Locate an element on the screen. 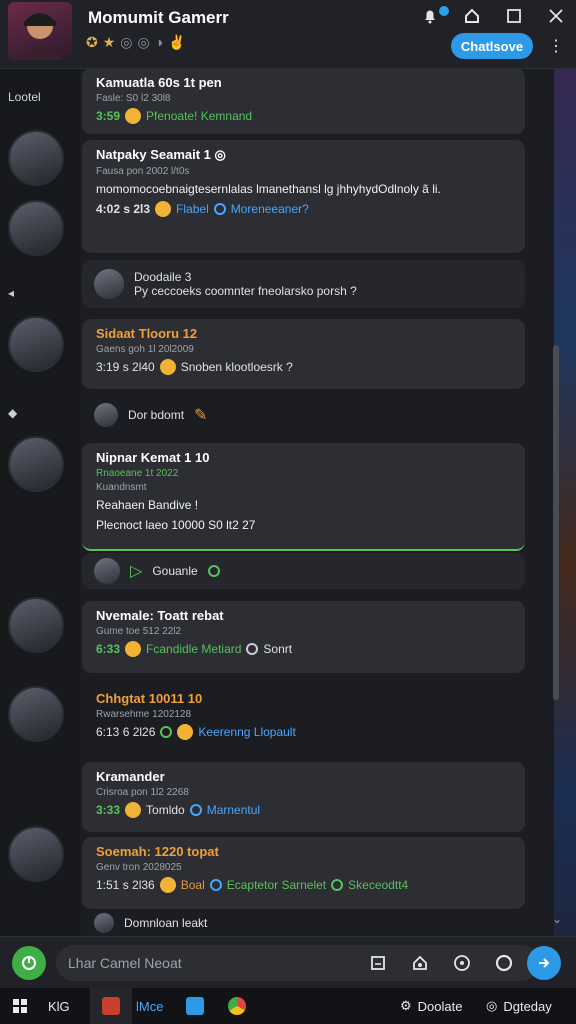  link-text: Flabel is located at coordinates (192, 209).